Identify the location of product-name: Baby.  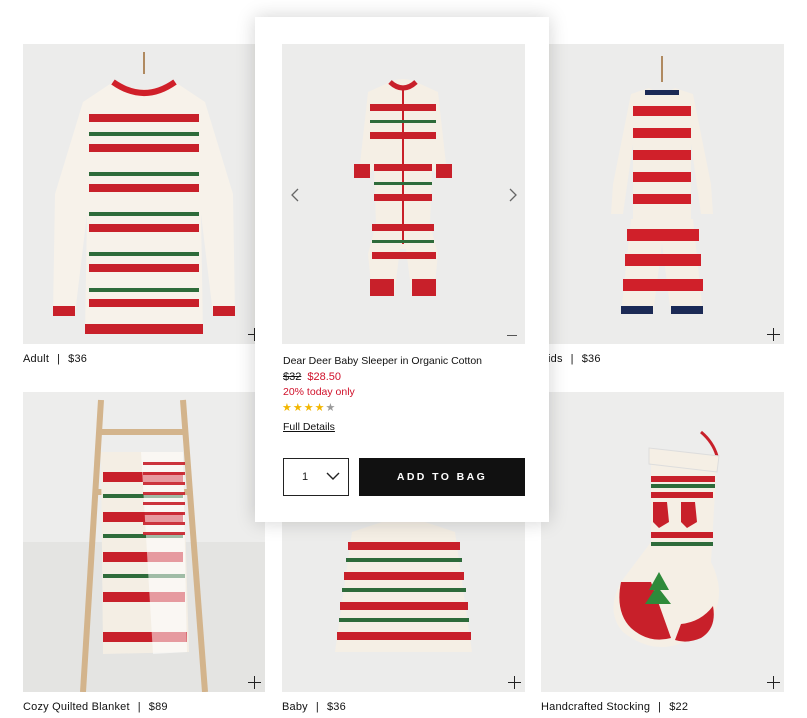
(295, 707).